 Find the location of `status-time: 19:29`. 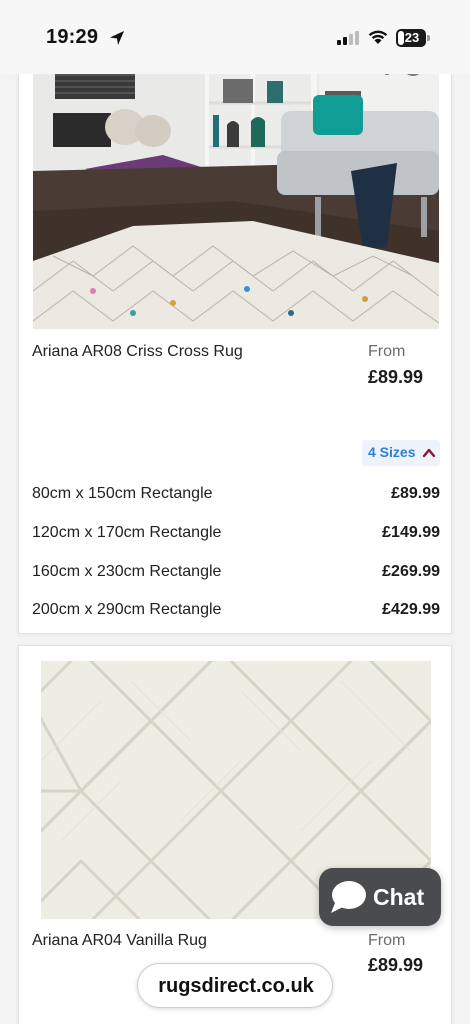

status-time: 19:29 is located at coordinates (72, 37).